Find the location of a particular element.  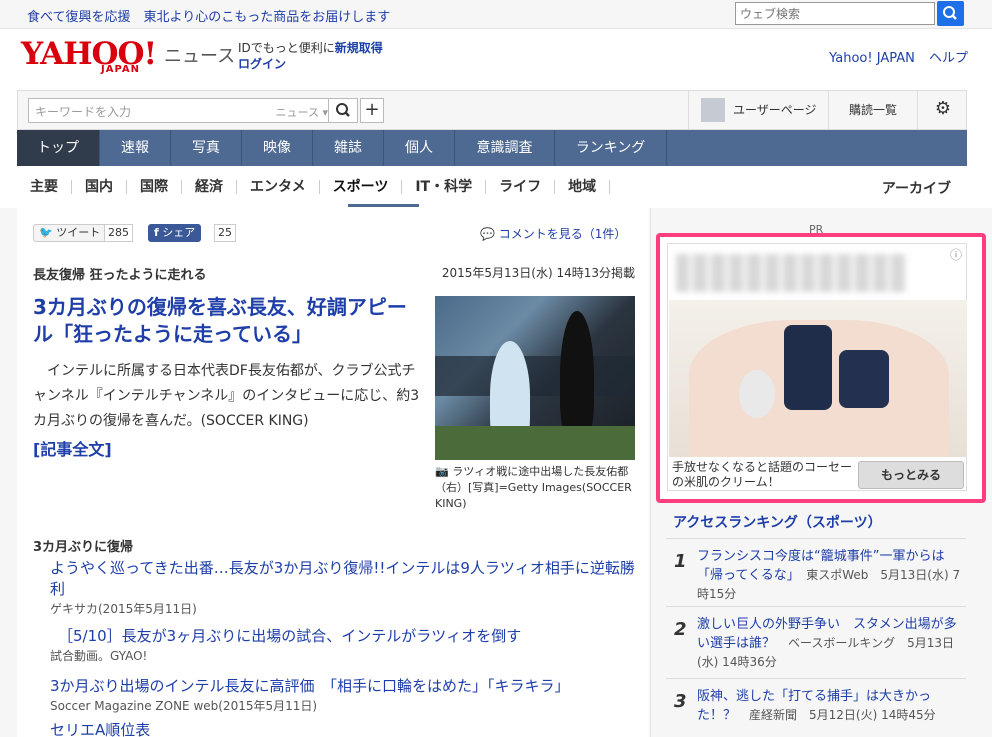

rank-number: 3 is located at coordinates (680, 701).